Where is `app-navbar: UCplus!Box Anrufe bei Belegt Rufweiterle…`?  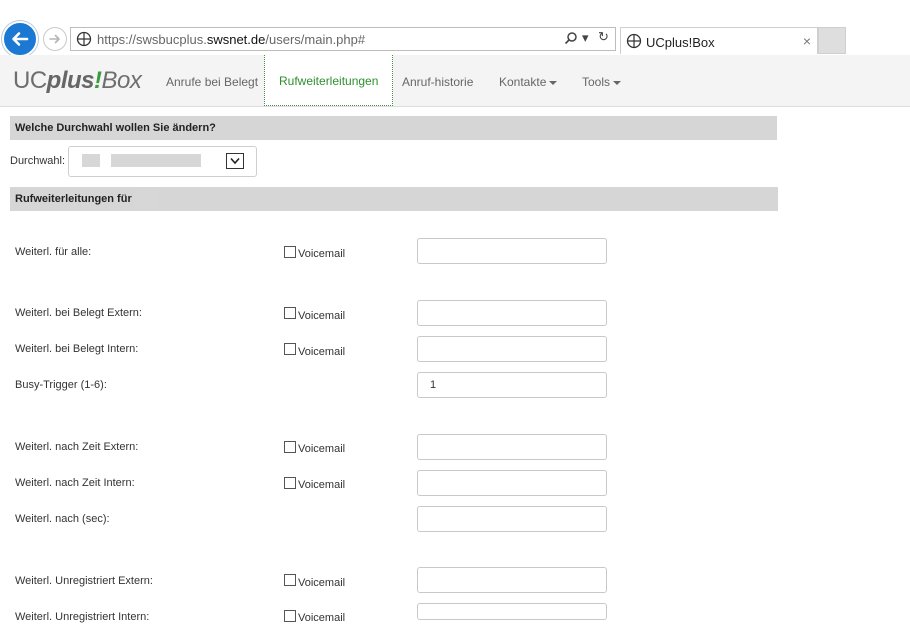 app-navbar: UCplus!Box Anrufe bei Belegt Rufweiterle… is located at coordinates (455, 81).